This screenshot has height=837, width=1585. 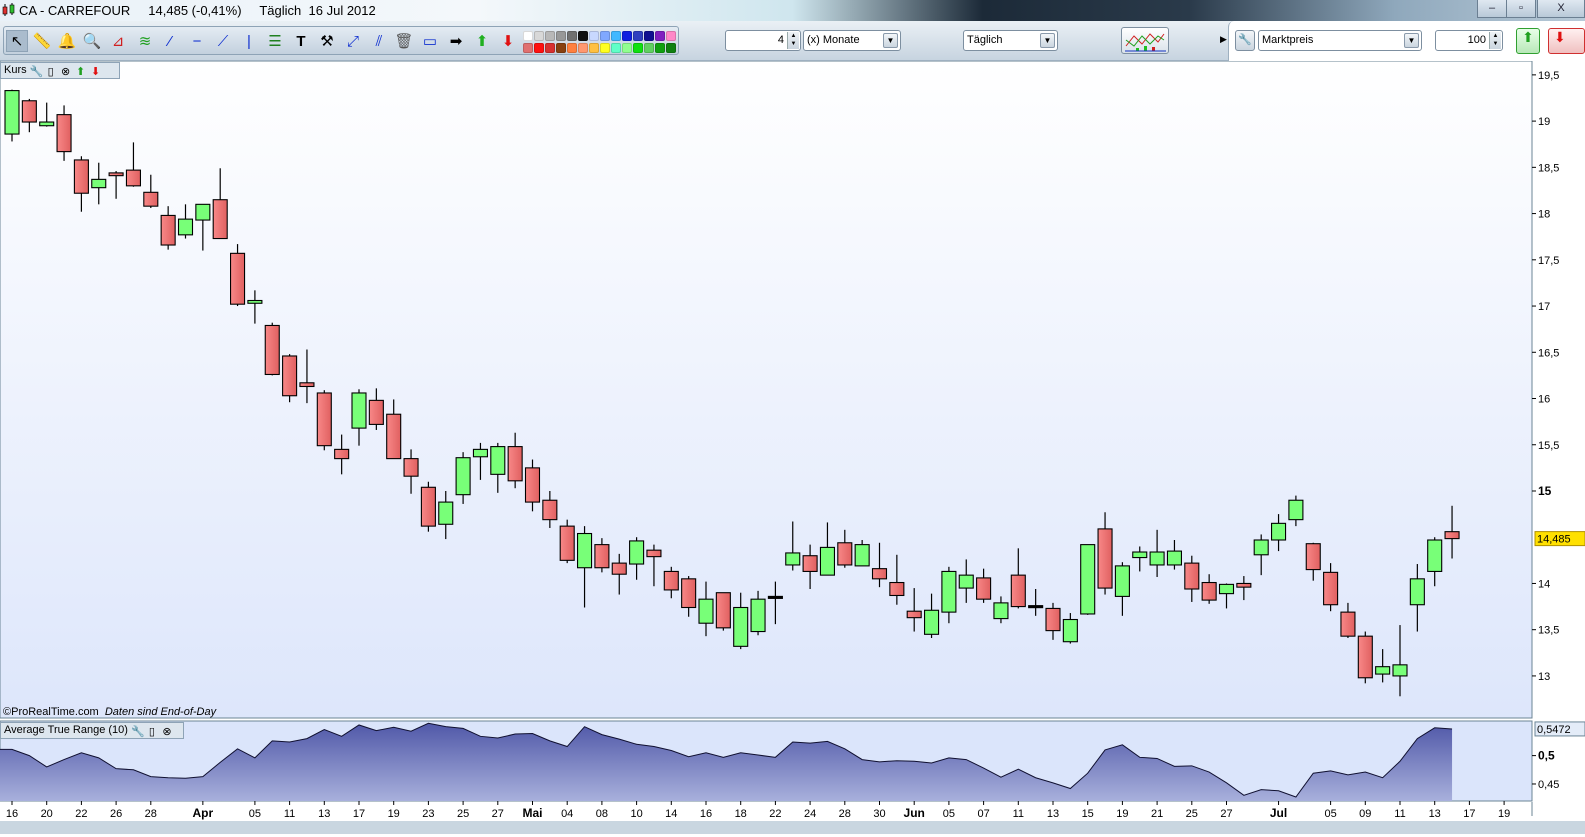 What do you see at coordinates (223, 41) in the screenshot?
I see `segment-icon: ⟋` at bounding box center [223, 41].